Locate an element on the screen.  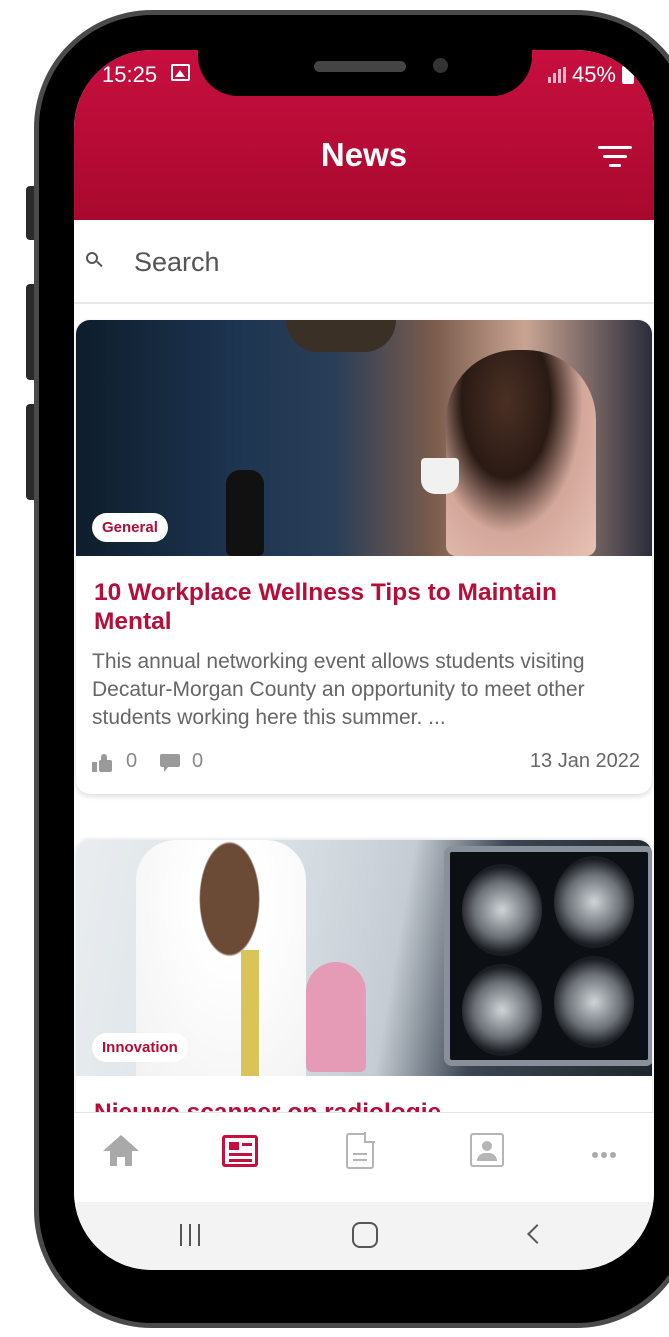
category-badge: Innovation is located at coordinates (140, 1047).